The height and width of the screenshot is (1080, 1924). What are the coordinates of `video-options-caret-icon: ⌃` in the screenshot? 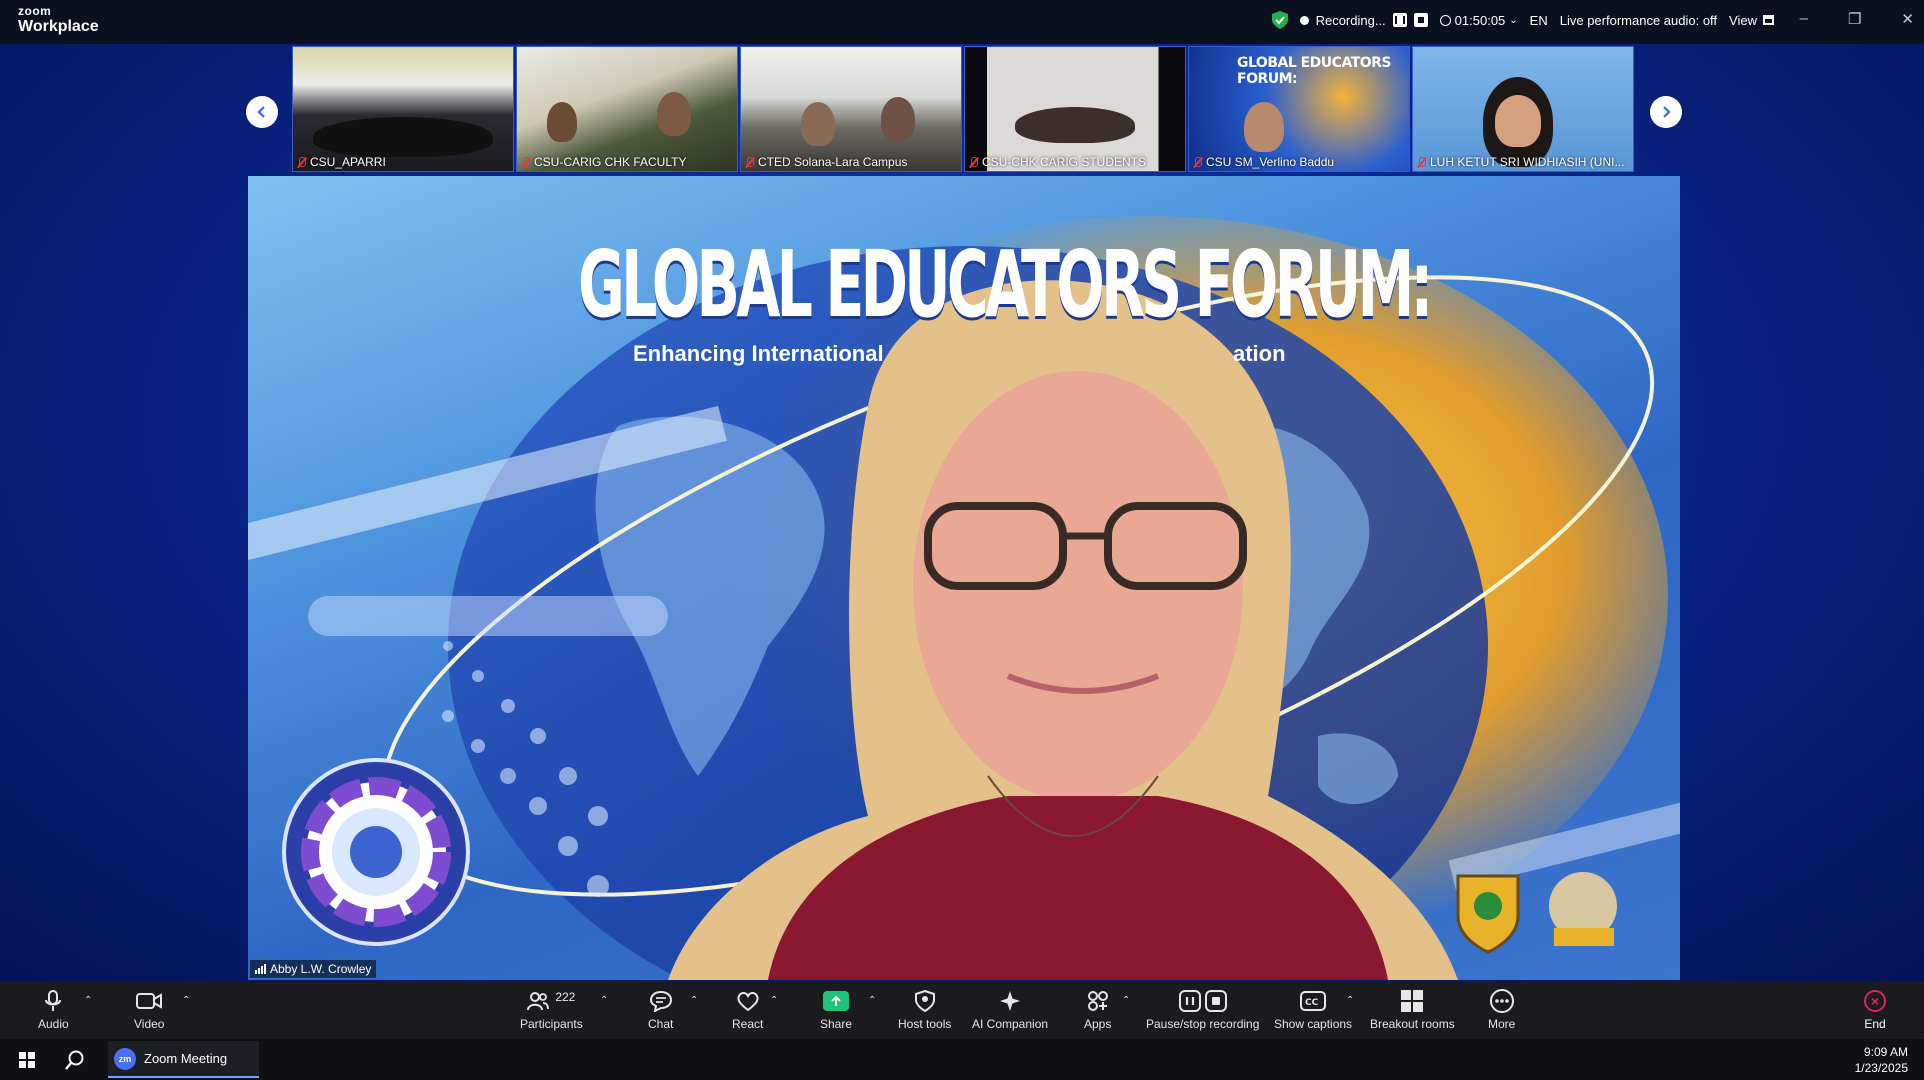 It's located at (186, 1000).